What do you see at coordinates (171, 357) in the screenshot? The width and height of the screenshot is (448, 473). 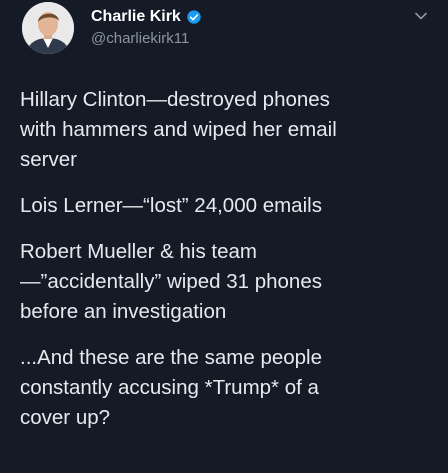 I see `tweet-line: ...And these are the same people` at bounding box center [171, 357].